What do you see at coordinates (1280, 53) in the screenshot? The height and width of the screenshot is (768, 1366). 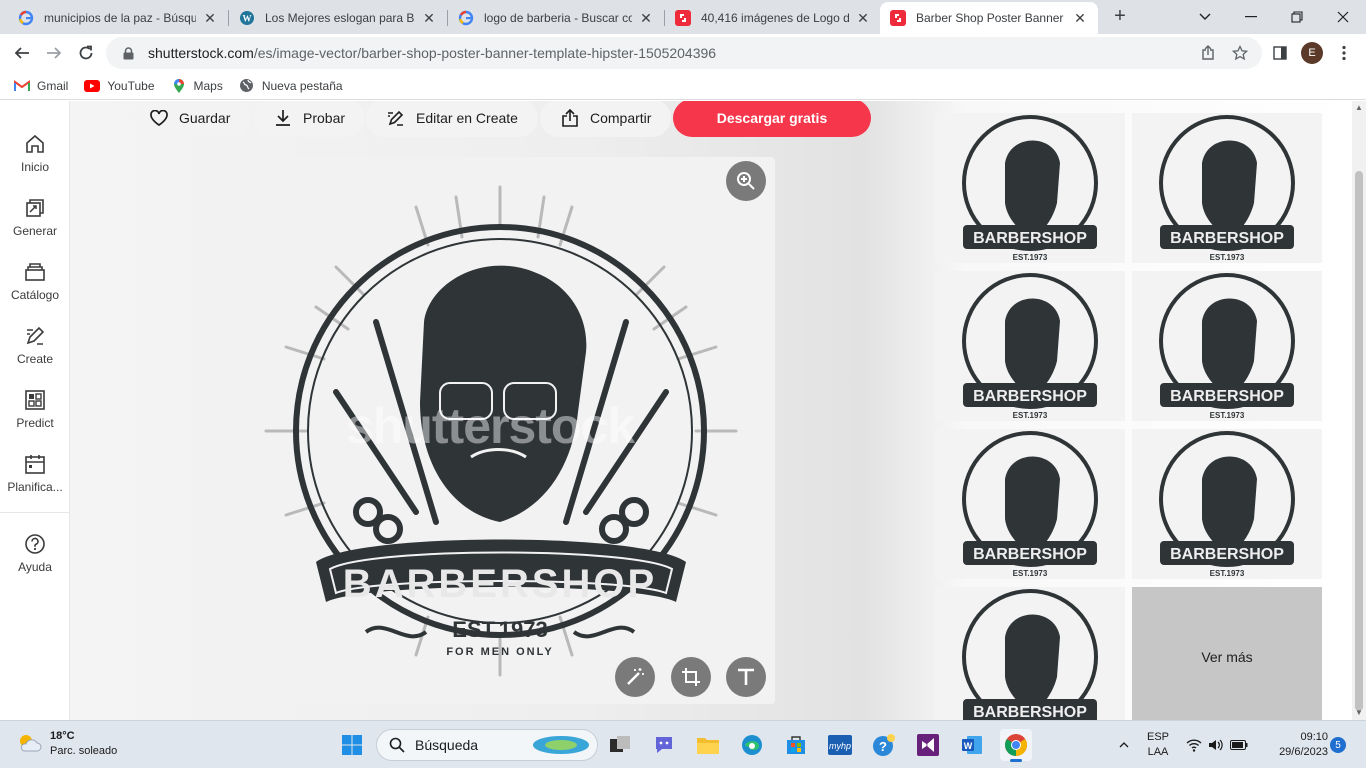 I see `side-panel-button` at bounding box center [1280, 53].